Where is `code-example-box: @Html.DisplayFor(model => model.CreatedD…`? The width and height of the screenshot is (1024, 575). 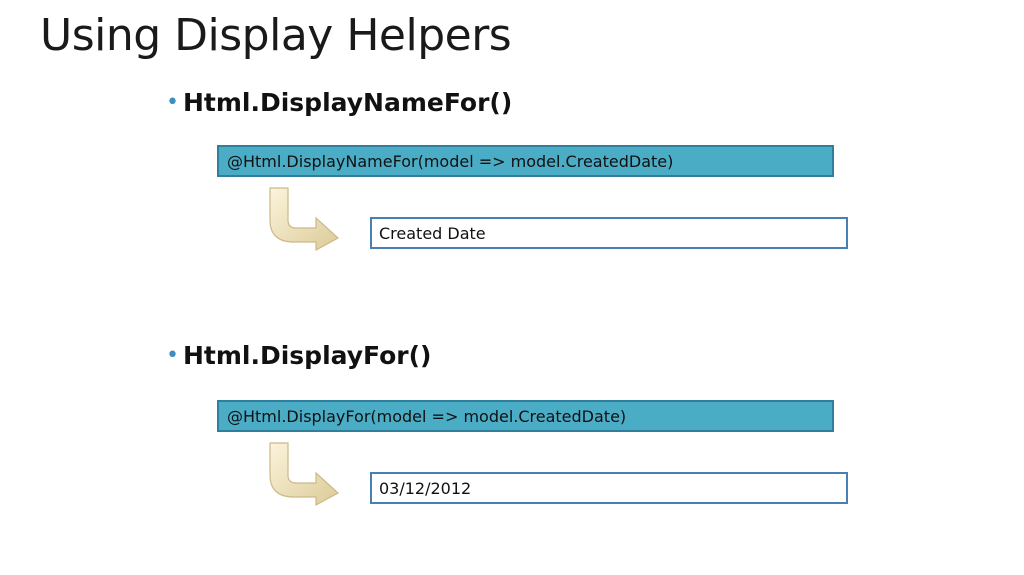 code-example-box: @Html.DisplayFor(model => model.CreatedD… is located at coordinates (525, 416).